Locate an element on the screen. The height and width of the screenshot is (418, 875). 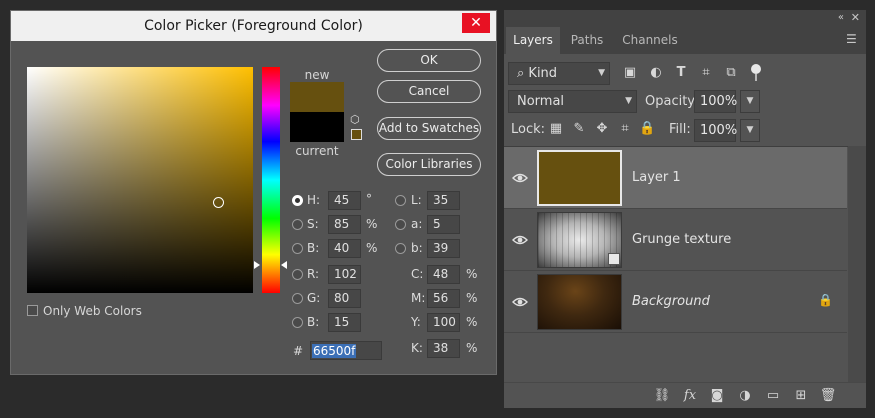
hue-slider-left-arrow-icon is located at coordinates (257, 264).